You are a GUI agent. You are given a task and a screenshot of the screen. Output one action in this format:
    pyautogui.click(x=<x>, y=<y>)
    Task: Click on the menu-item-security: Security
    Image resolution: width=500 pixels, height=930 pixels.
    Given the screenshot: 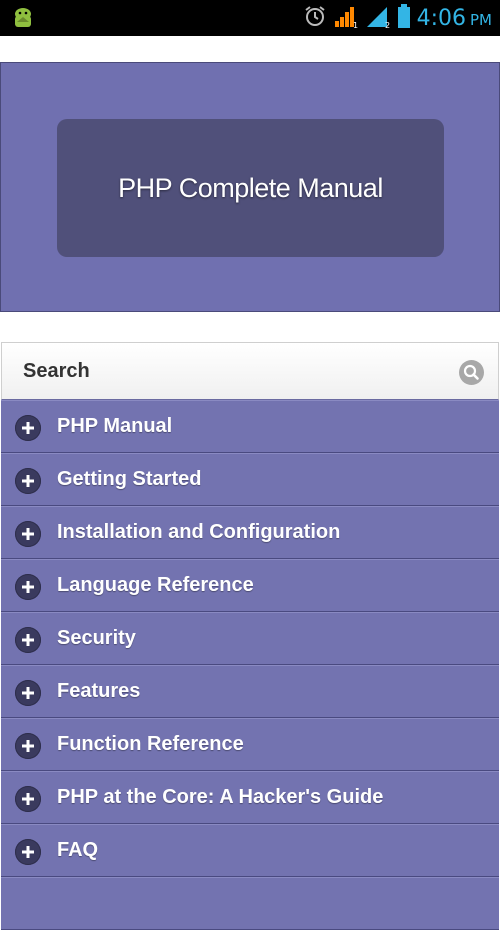 What is the action you would take?
    pyautogui.click(x=250, y=638)
    